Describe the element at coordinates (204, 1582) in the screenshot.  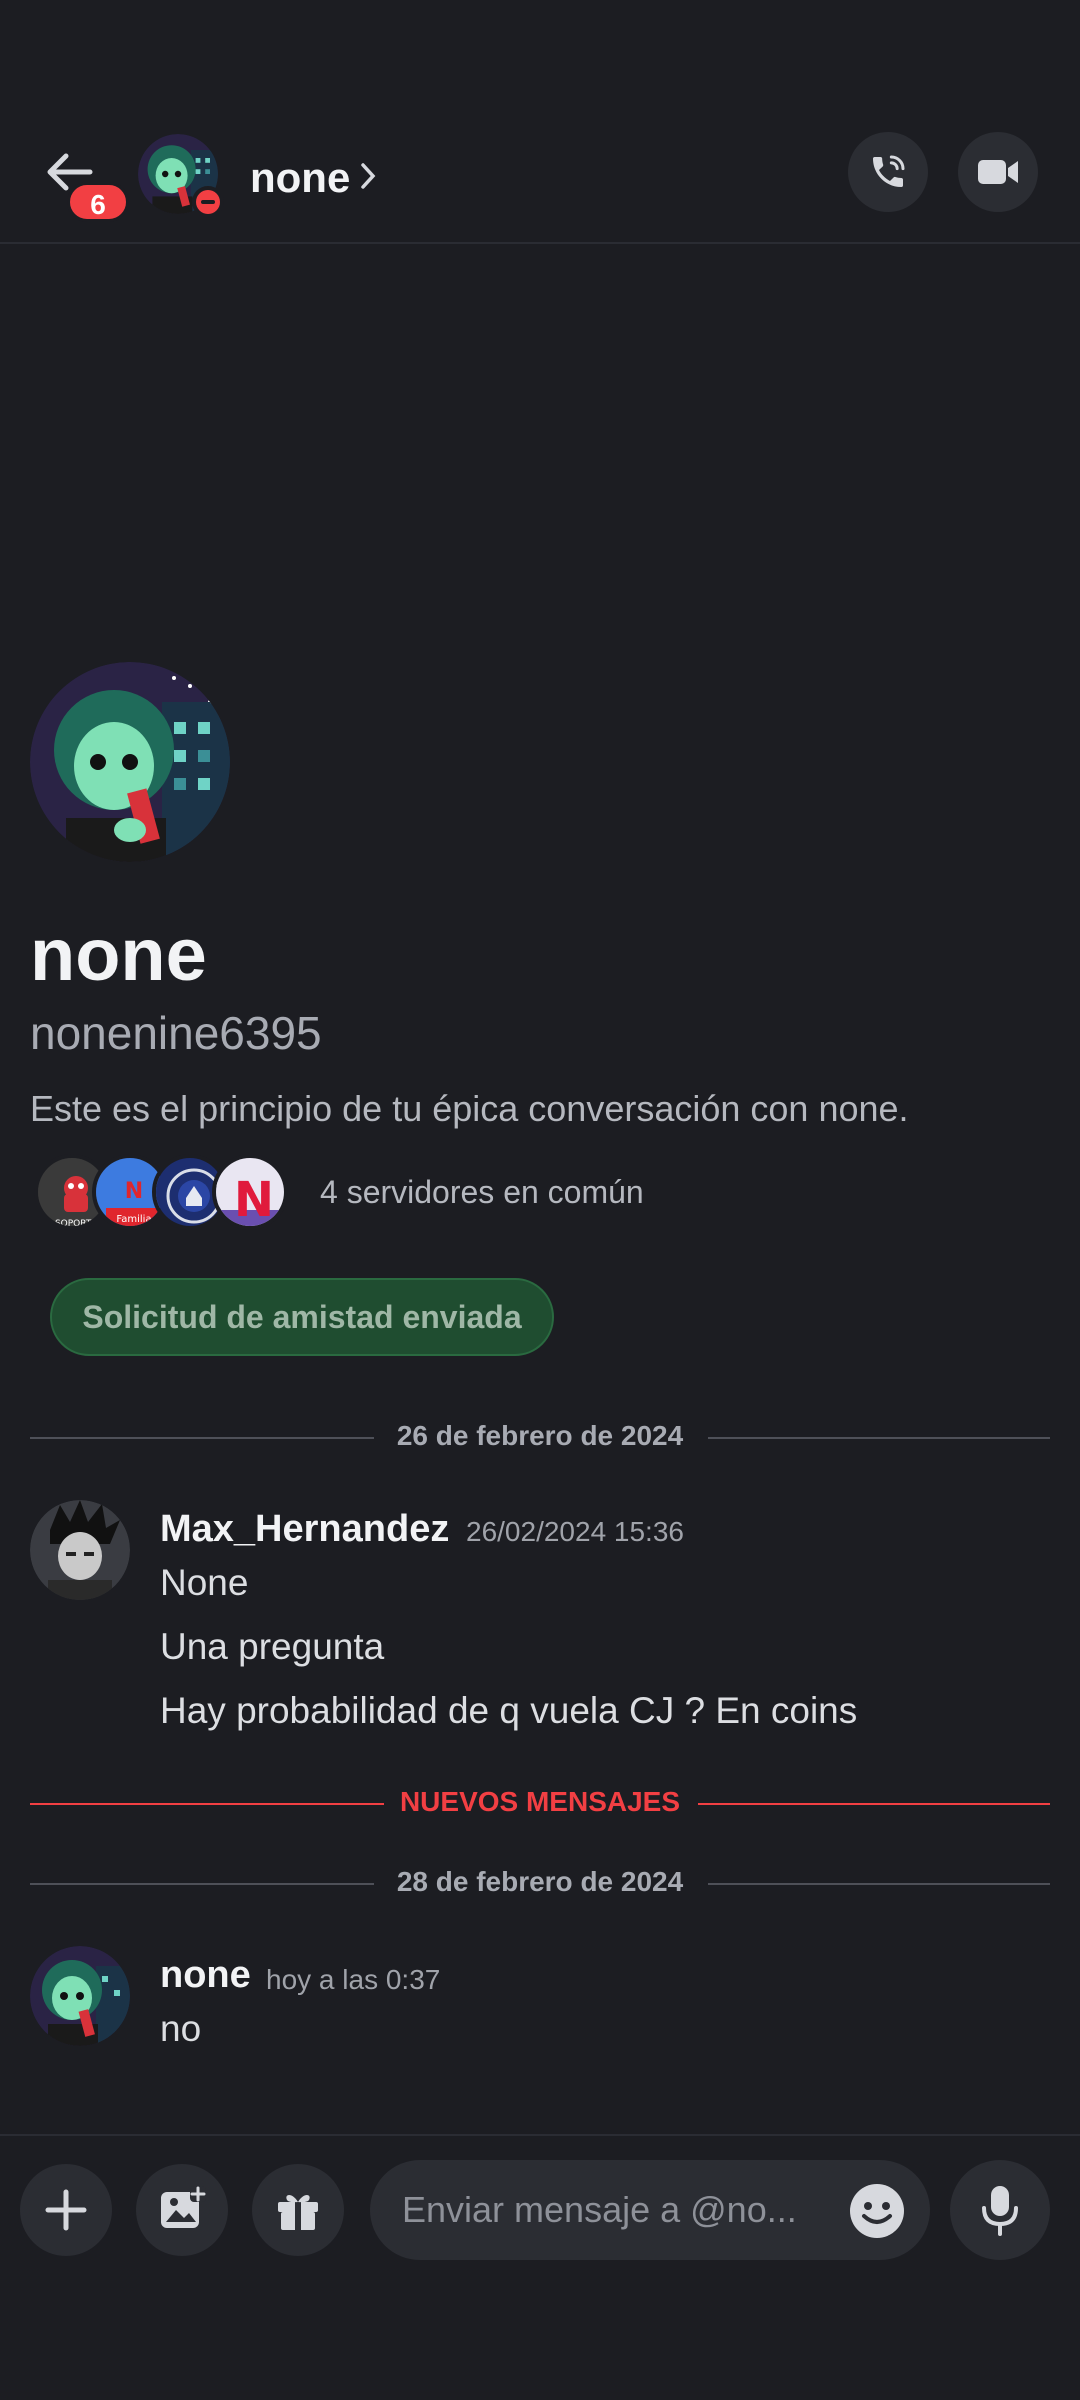
I see `message-text: None` at that location.